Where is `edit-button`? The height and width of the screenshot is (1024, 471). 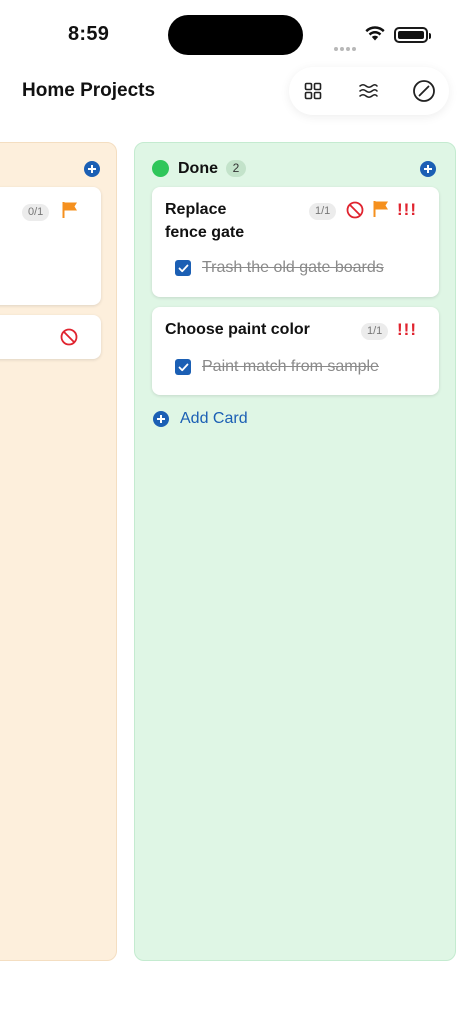 edit-button is located at coordinates (424, 91).